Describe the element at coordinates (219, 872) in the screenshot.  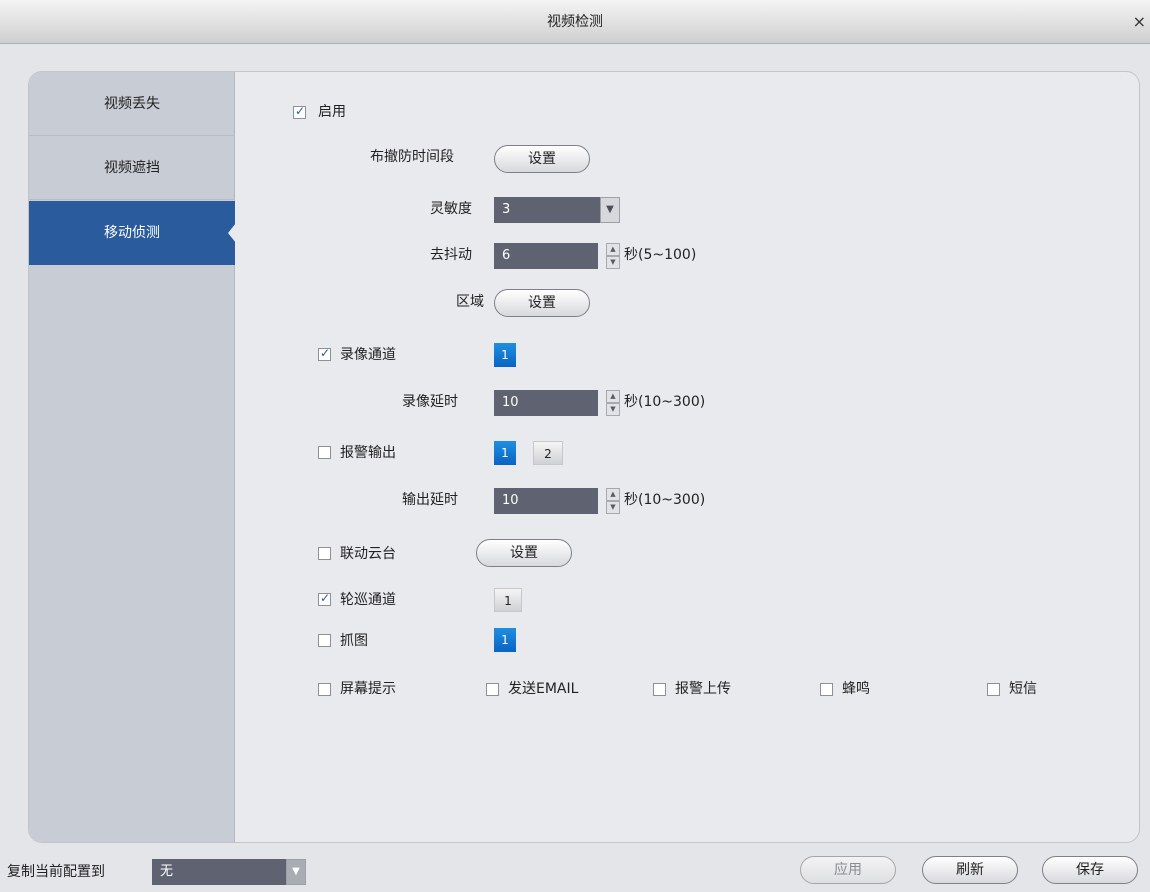
I see `copy-target-select: 无` at that location.